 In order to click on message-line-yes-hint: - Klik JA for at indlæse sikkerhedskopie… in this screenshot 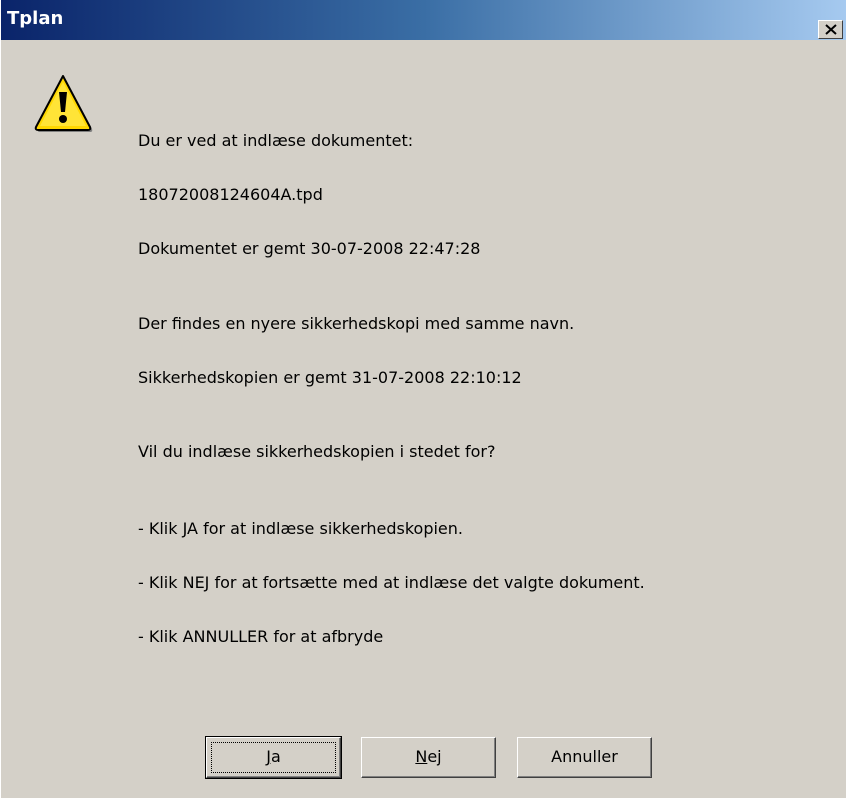, I will do `click(300, 528)`.